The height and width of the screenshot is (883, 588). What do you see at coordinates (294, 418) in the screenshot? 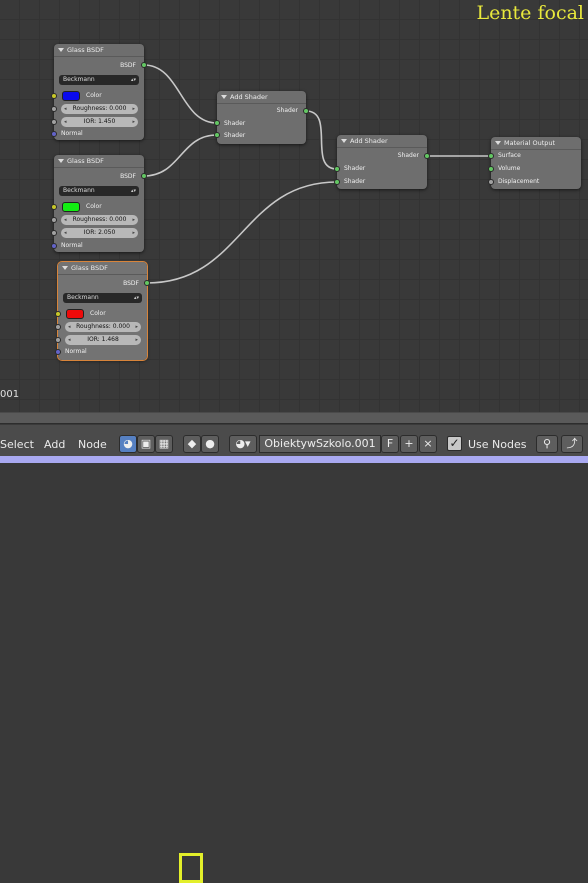
I see `area-separator` at bounding box center [294, 418].